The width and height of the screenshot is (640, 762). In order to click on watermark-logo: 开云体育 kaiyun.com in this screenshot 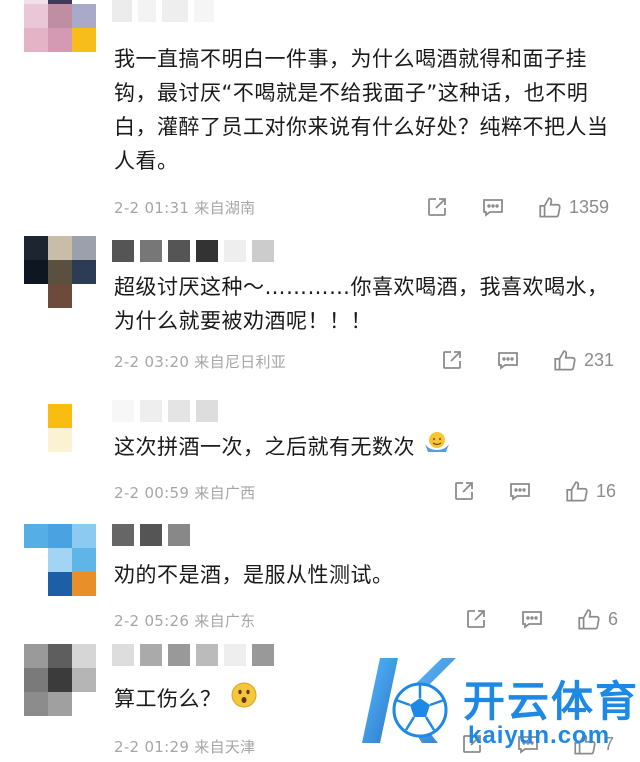, I will do `click(495, 703)`.